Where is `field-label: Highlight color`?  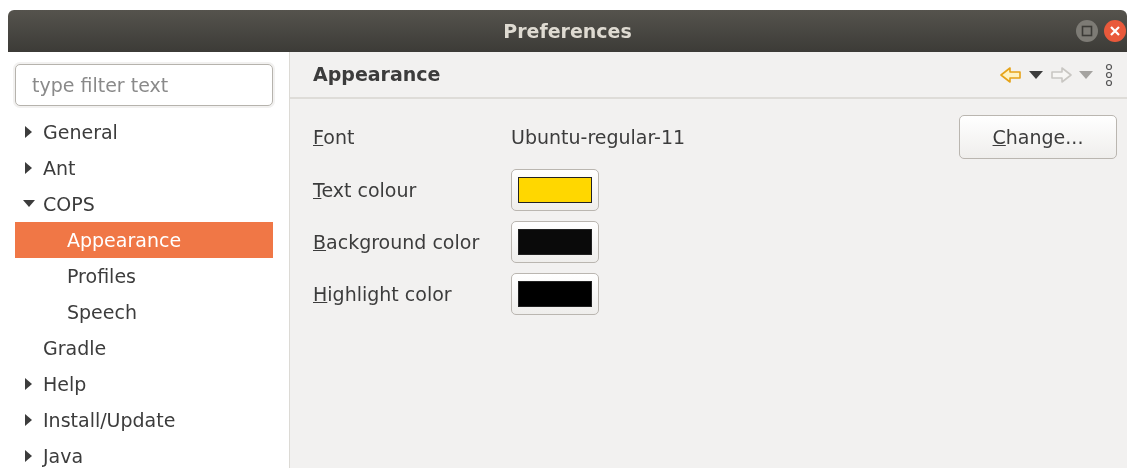 field-label: Highlight color is located at coordinates (383, 294).